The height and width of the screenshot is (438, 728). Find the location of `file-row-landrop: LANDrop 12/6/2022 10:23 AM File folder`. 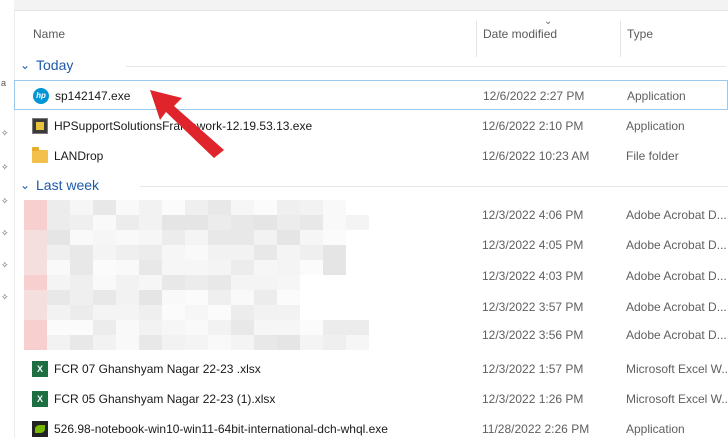

file-row-landrop: LANDrop 12/6/2022 10:23 AM File folder is located at coordinates (371, 156).